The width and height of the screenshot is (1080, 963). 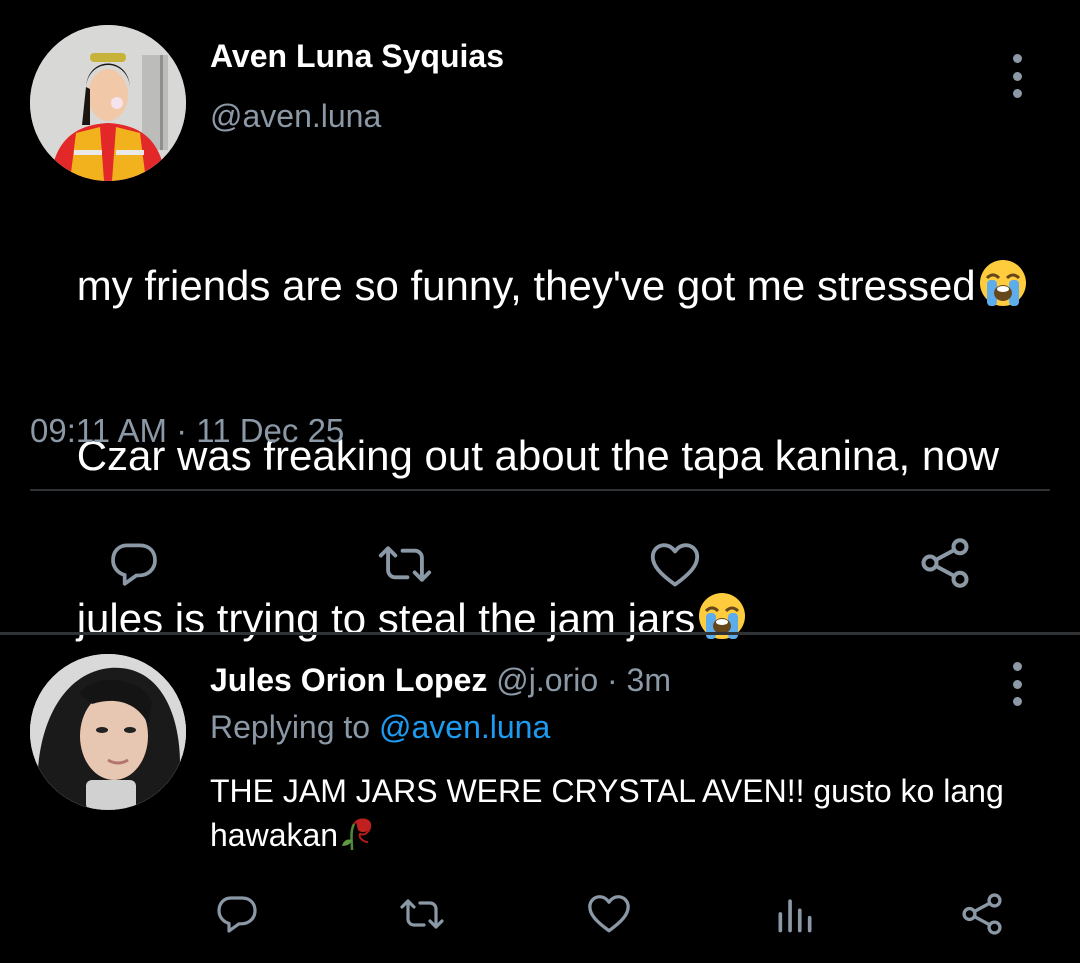 I want to click on retweet-button, so click(x=405, y=564).